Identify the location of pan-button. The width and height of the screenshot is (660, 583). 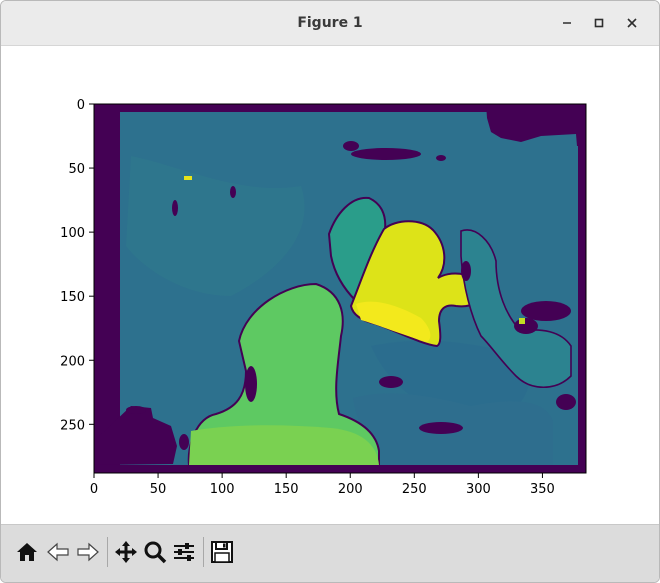
(126, 552).